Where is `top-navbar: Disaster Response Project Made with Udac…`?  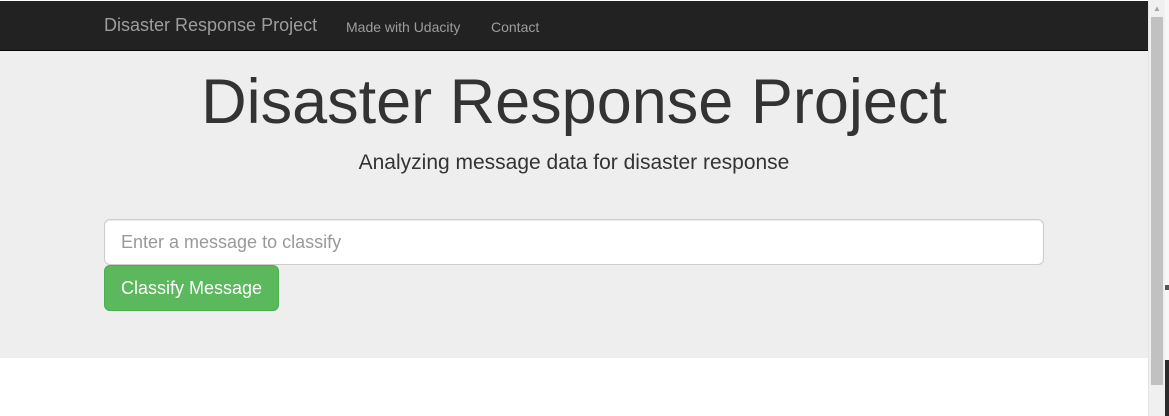
top-navbar: Disaster Response Project Made with Udac… is located at coordinates (574, 26).